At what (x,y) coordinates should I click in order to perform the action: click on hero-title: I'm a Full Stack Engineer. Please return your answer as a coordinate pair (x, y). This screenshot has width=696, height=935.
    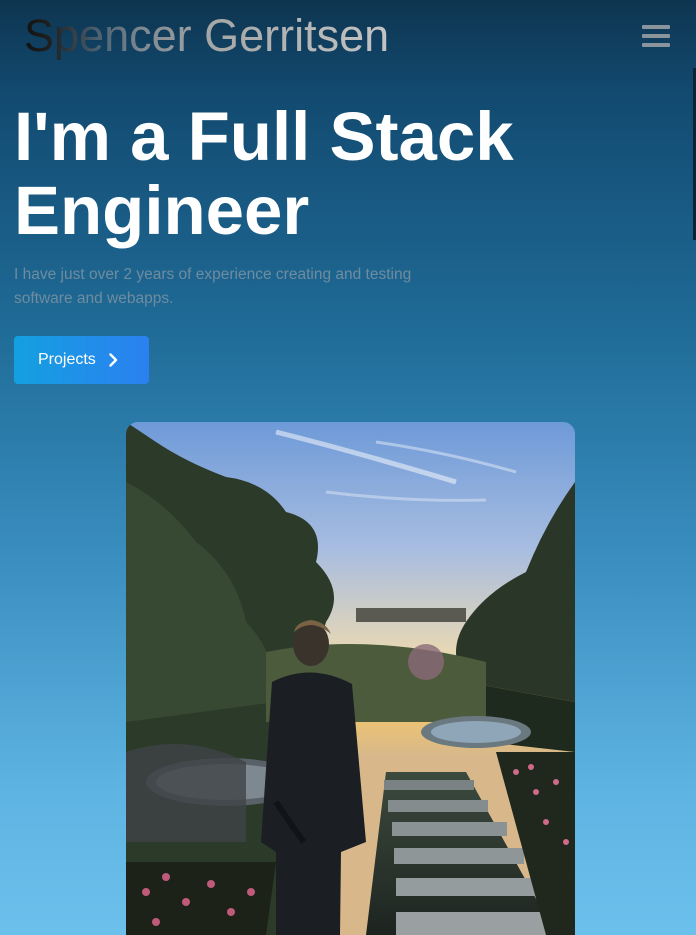
    Looking at the image, I should click on (264, 173).